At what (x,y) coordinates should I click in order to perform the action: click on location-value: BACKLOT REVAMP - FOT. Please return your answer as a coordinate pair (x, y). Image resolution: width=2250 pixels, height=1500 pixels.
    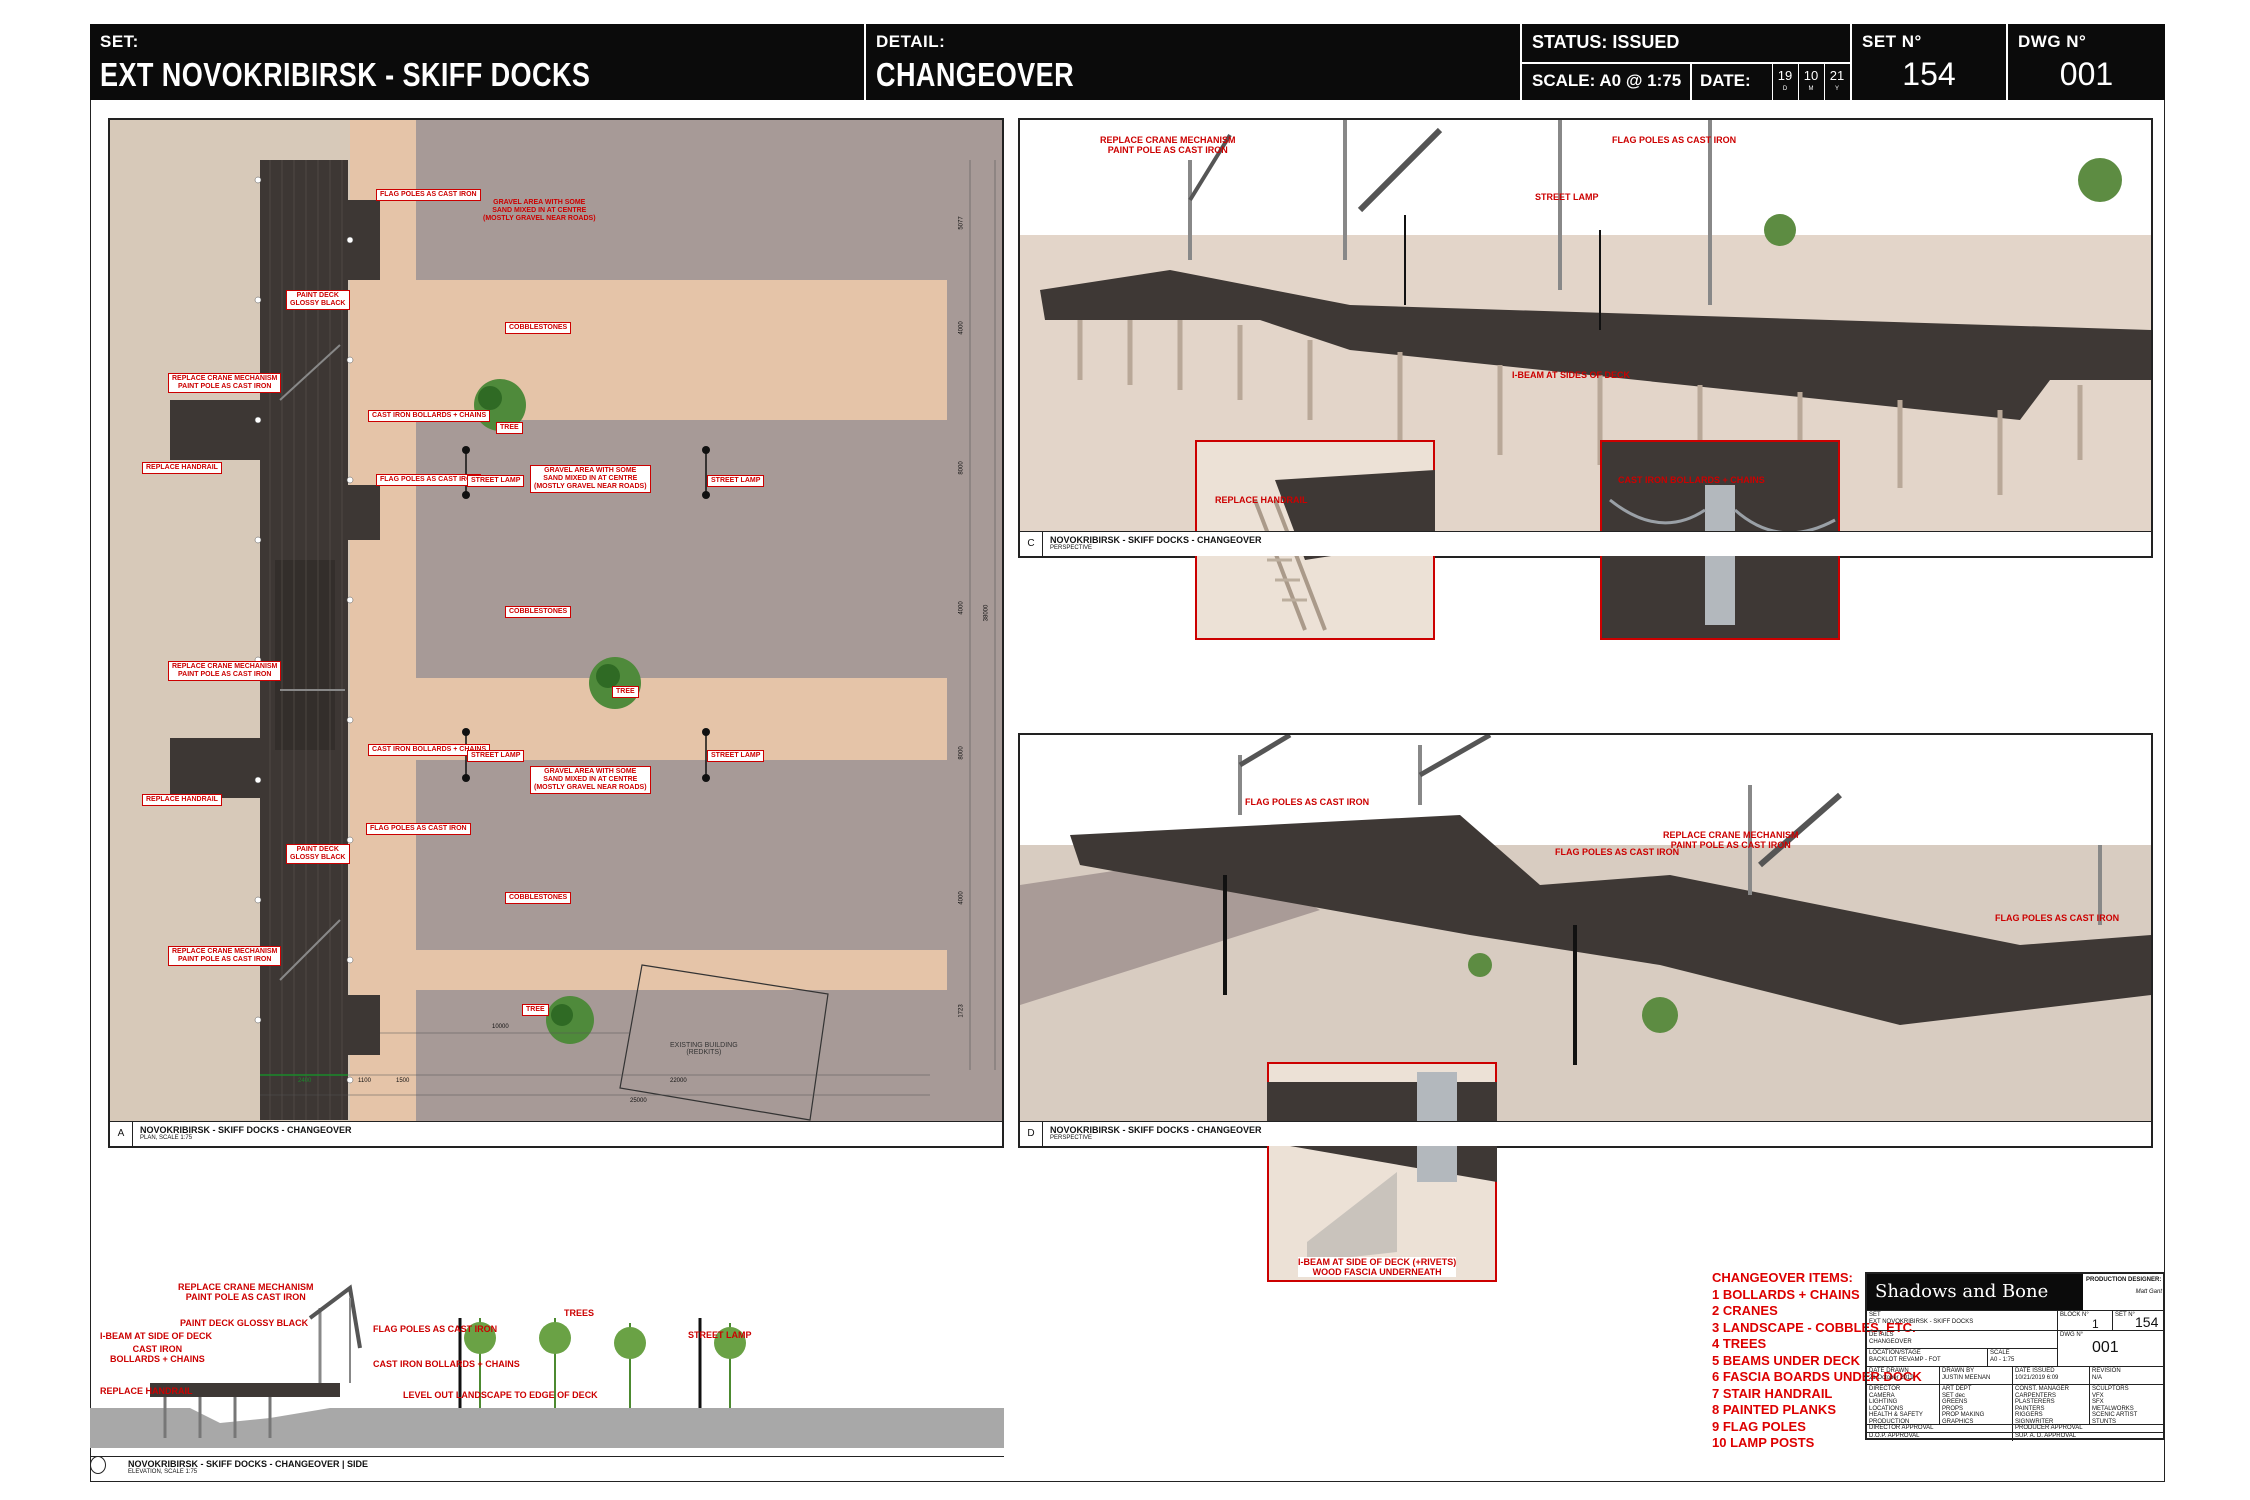
    Looking at the image, I should click on (1905, 1360).